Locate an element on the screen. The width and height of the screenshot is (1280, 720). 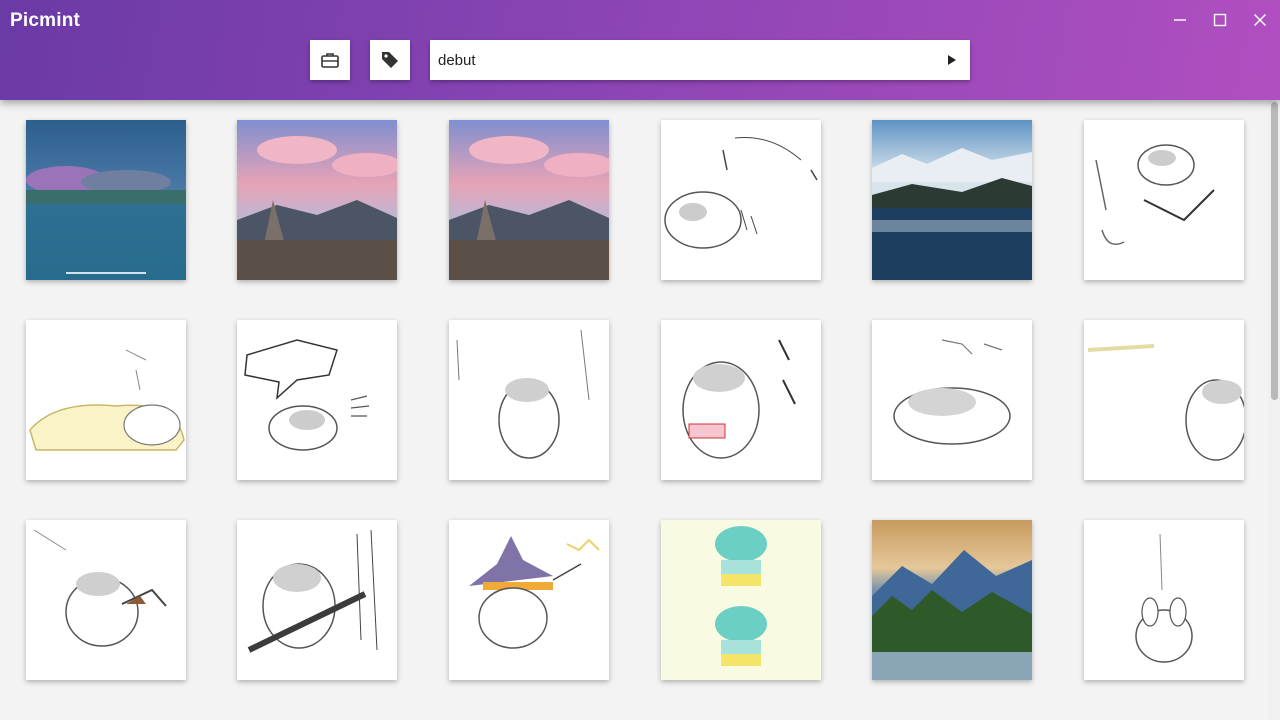
tags-button is located at coordinates (390, 60).